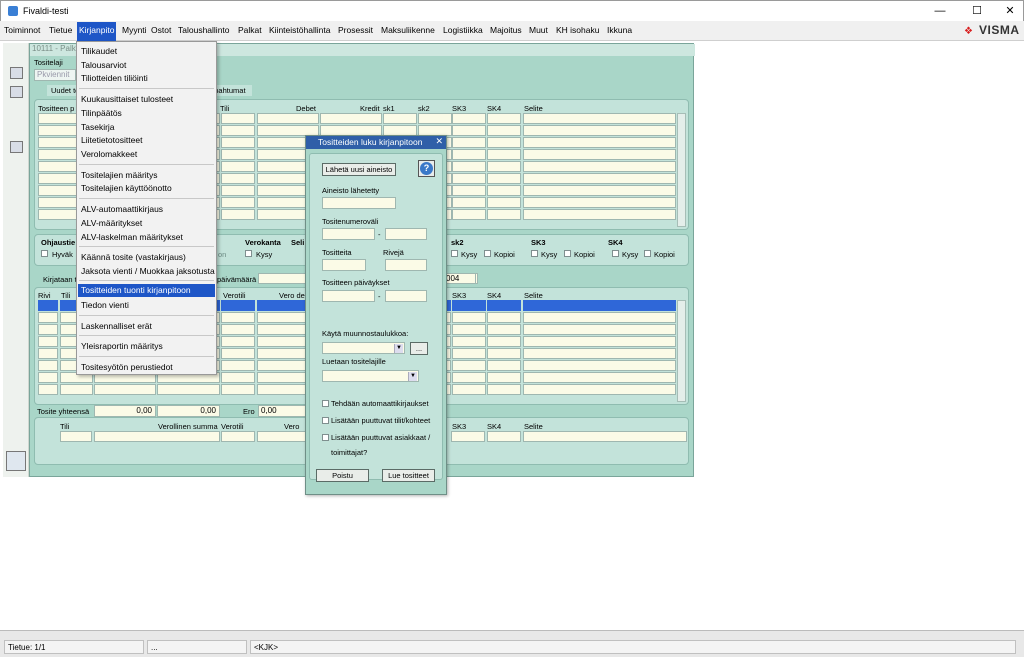 Image resolution: width=1024 pixels, height=657 pixels. What do you see at coordinates (161, 32) in the screenshot?
I see `menu-ostot: Ostot` at bounding box center [161, 32].